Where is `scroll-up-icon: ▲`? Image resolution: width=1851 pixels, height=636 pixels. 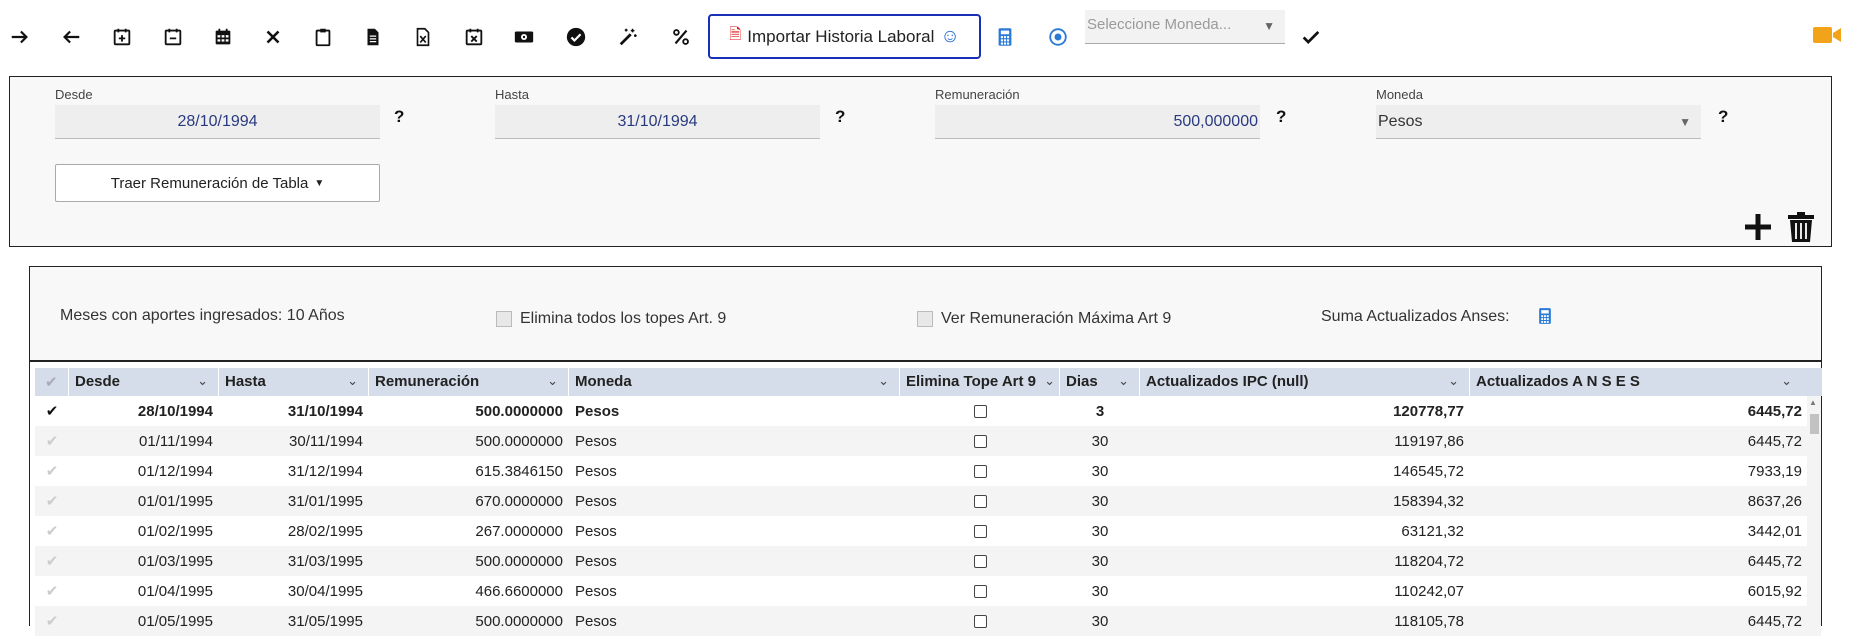
scroll-up-icon: ▲ is located at coordinates (1813, 402).